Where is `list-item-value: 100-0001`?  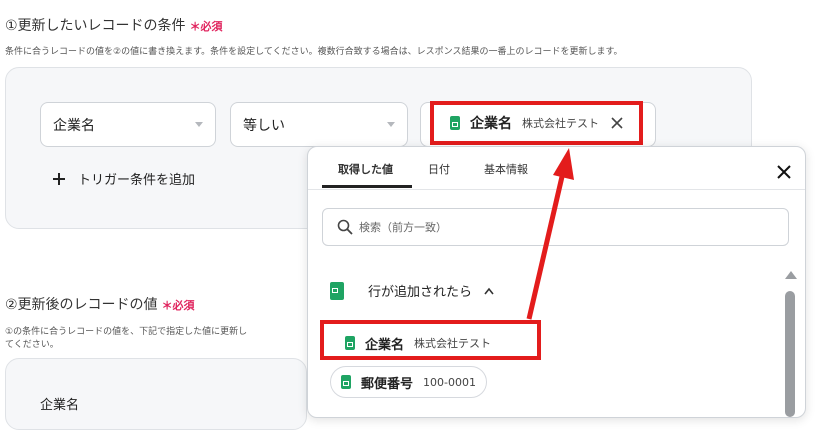 list-item-value: 100-0001 is located at coordinates (449, 382).